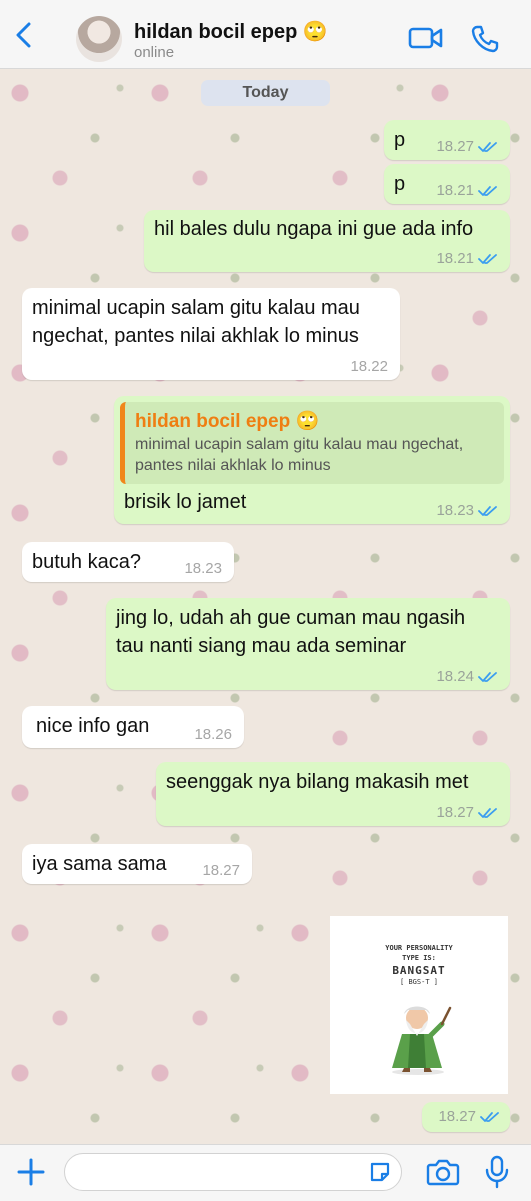 The width and height of the screenshot is (531, 1201). I want to click on message-text: iya sama sama, so click(99, 864).